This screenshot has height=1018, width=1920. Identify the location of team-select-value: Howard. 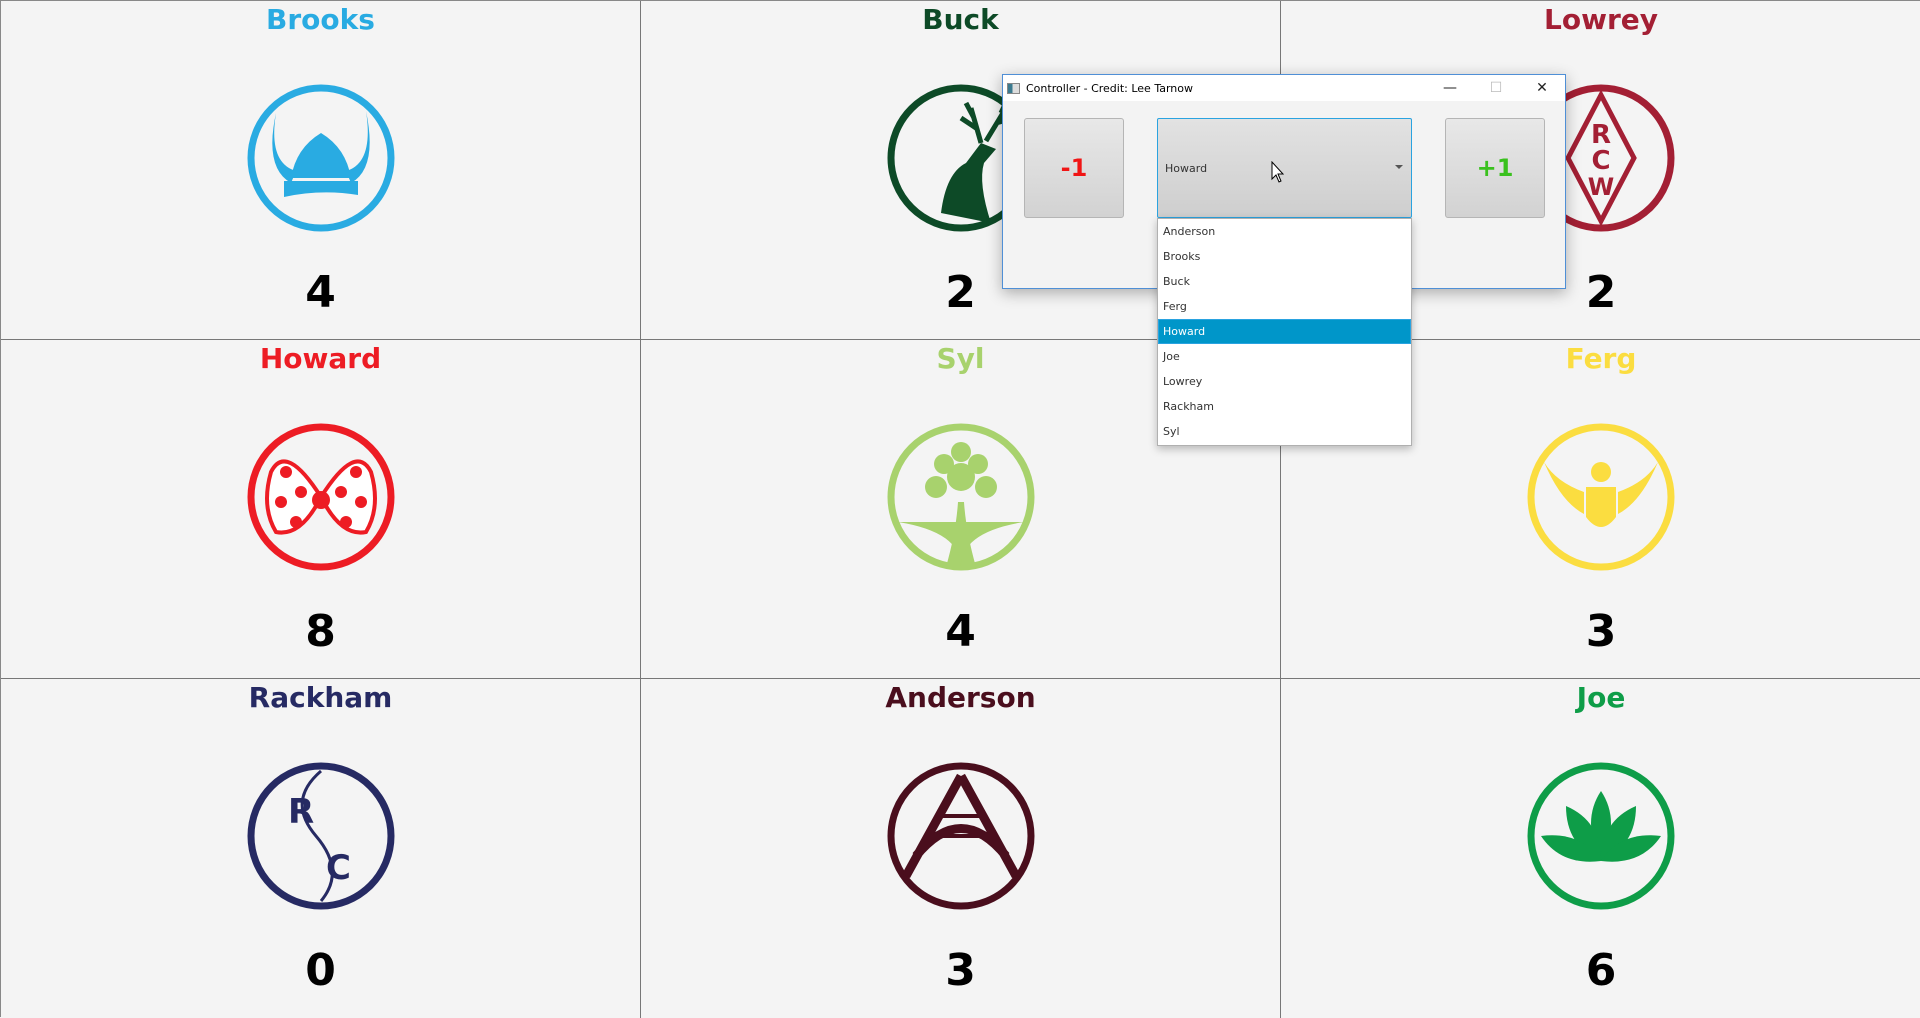
(1186, 168).